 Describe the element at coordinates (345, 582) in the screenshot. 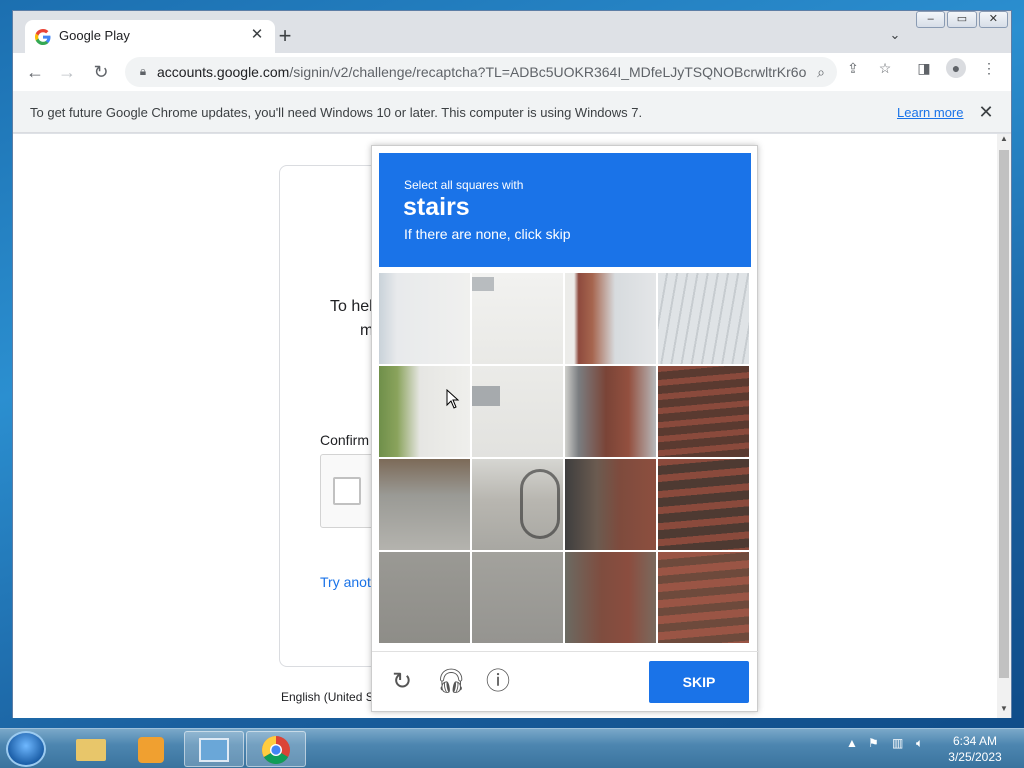

I see `try-another-way-link: Try anot` at that location.